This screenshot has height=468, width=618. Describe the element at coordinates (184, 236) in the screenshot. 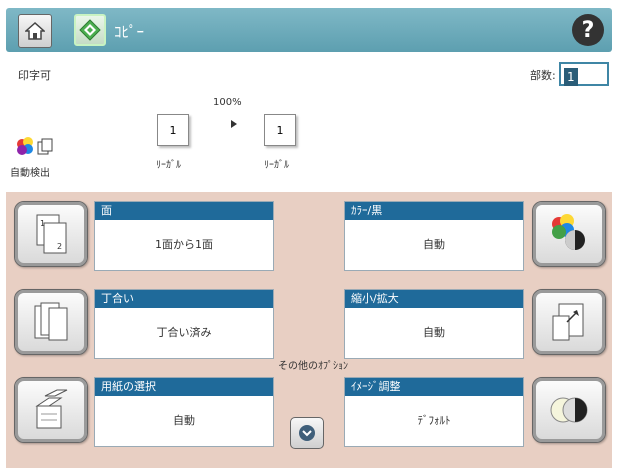

I see `sides-option: 面 1面から1面` at that location.